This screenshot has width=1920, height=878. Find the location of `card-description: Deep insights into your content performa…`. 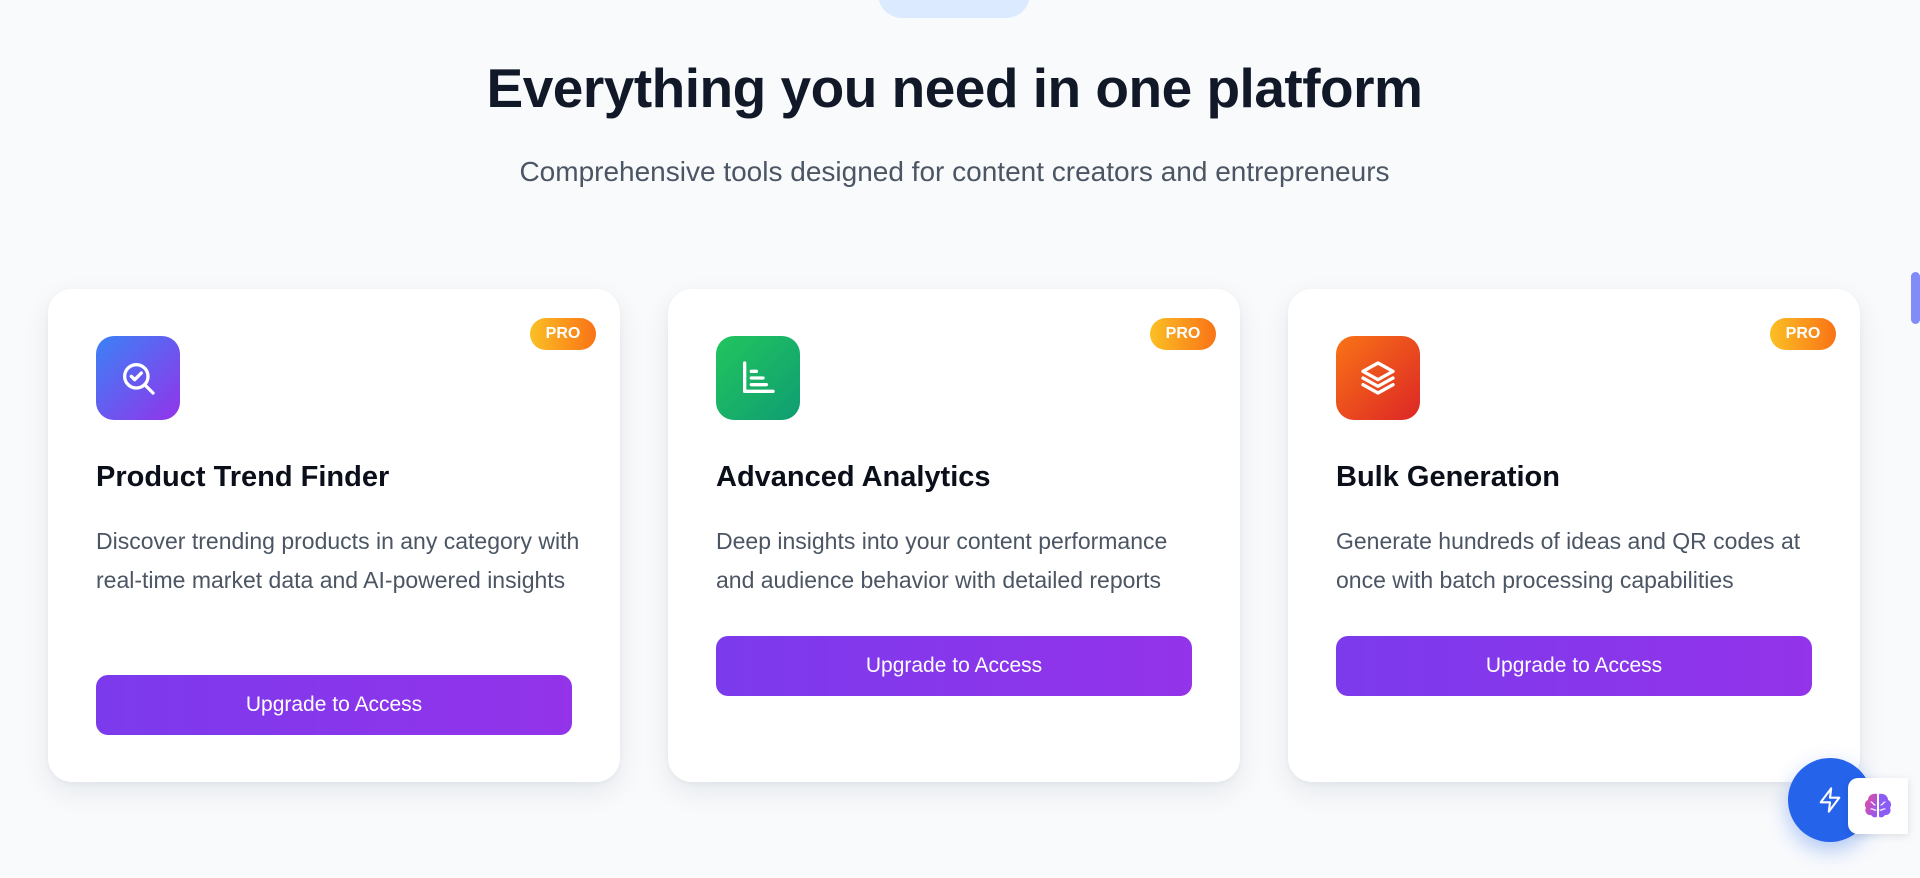

card-description: Deep insights into your content performa… is located at coordinates (942, 560).